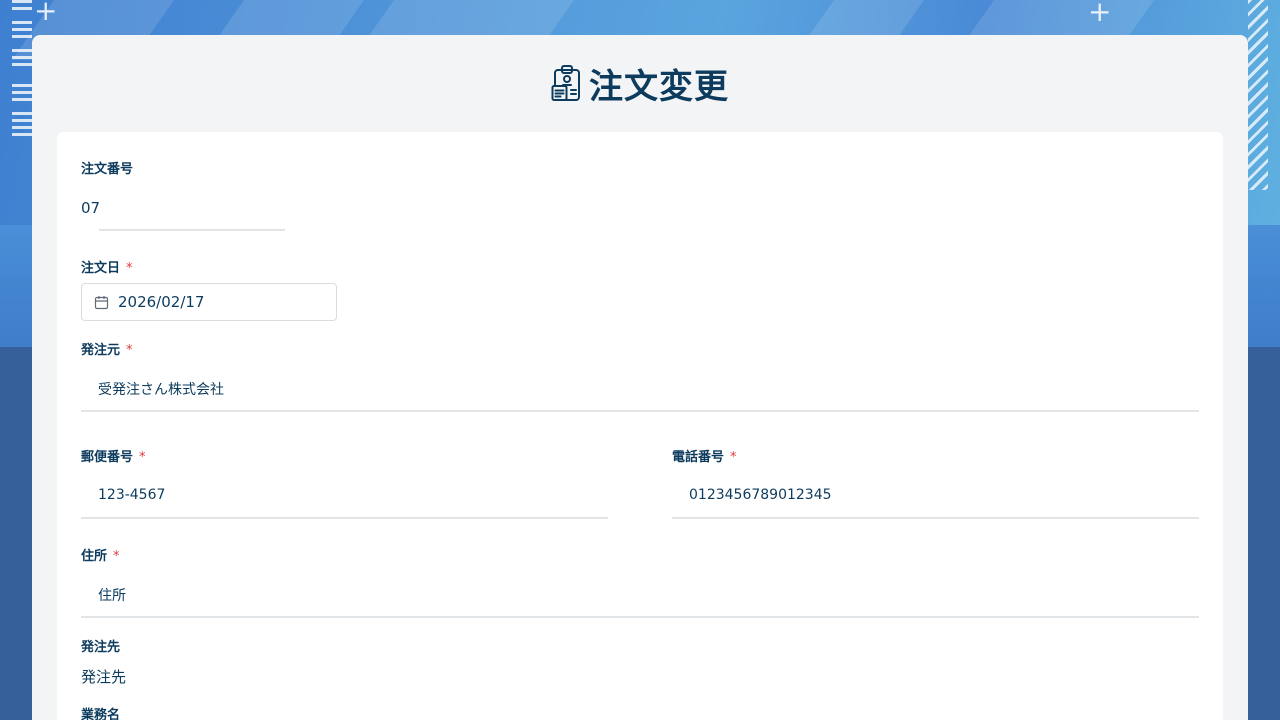 Image resolution: width=1280 pixels, height=720 pixels. What do you see at coordinates (161, 389) in the screenshot?
I see `orderer-field: 受発注さん株式会社` at bounding box center [161, 389].